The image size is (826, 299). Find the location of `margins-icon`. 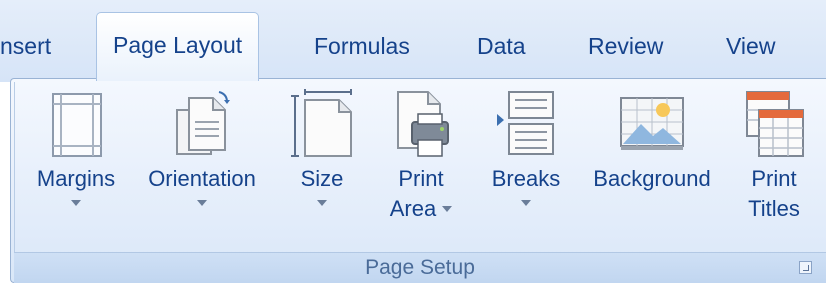

margins-icon is located at coordinates (77, 125).